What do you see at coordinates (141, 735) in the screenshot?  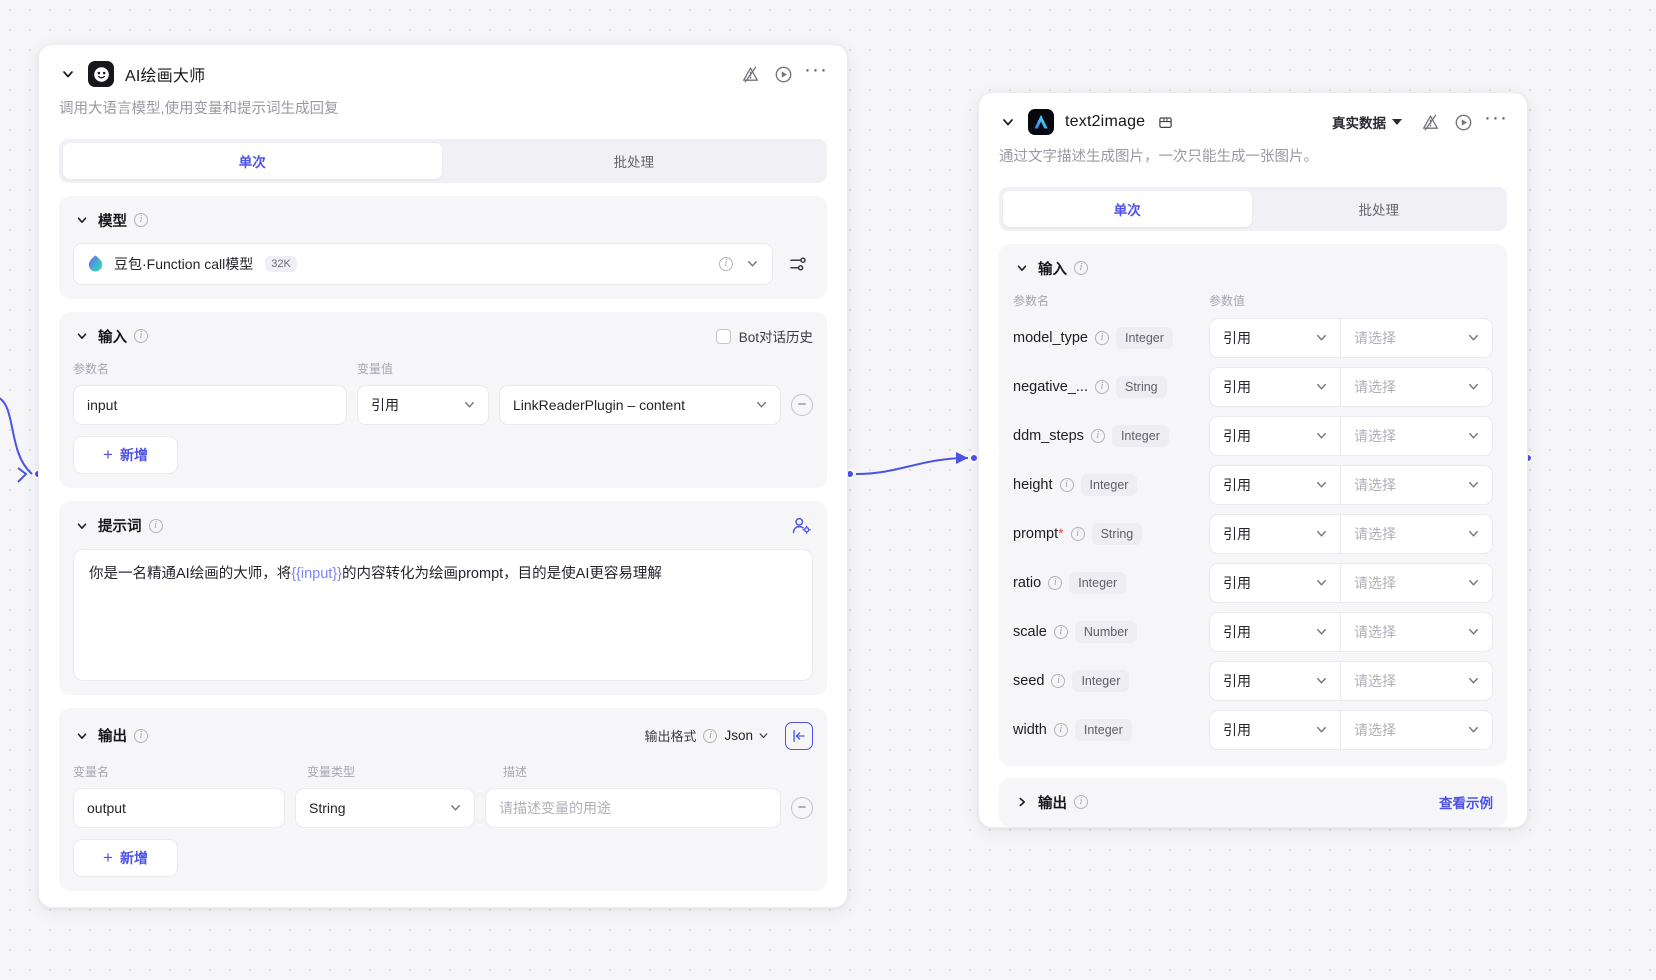 I see `output-info-icon: i` at bounding box center [141, 735].